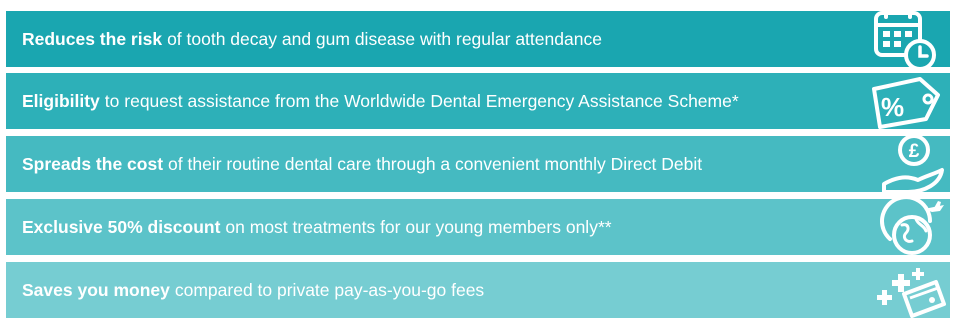 The image size is (958, 327). What do you see at coordinates (900, 227) in the screenshot?
I see `globe-plane-icon` at bounding box center [900, 227].